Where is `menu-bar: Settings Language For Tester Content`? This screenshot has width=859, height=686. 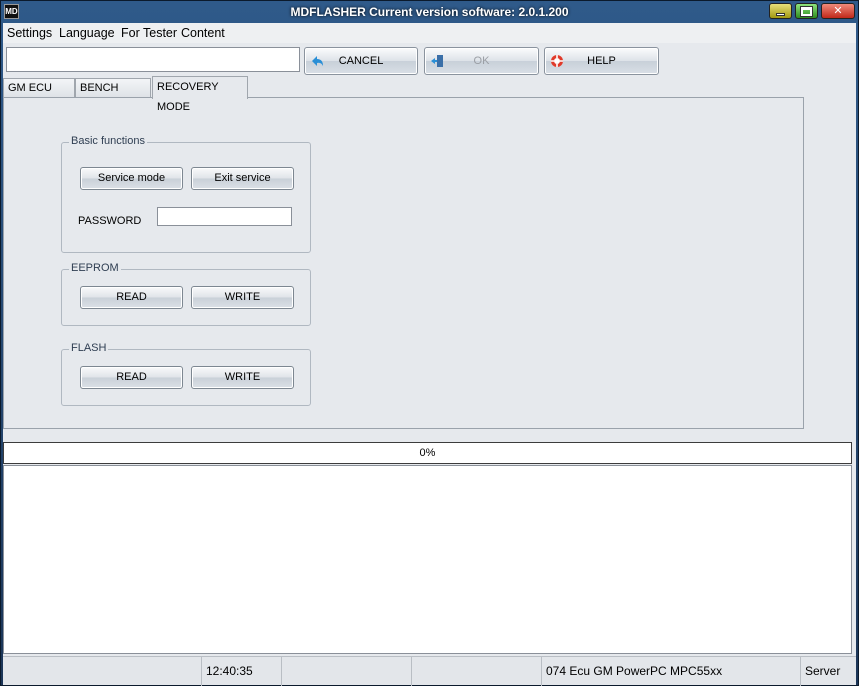
menu-bar: Settings Language For Tester Content is located at coordinates (429, 33).